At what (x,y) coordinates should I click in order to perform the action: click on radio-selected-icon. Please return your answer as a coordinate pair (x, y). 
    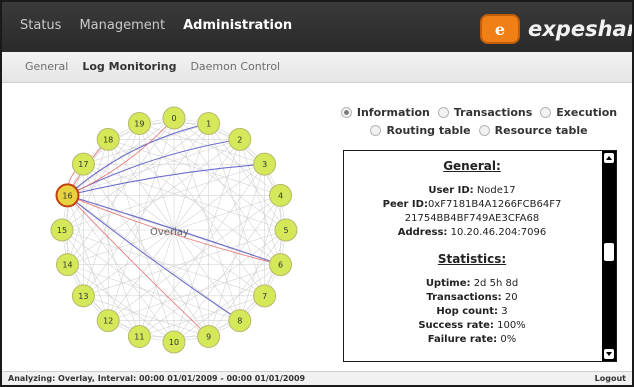
    Looking at the image, I should click on (346, 112).